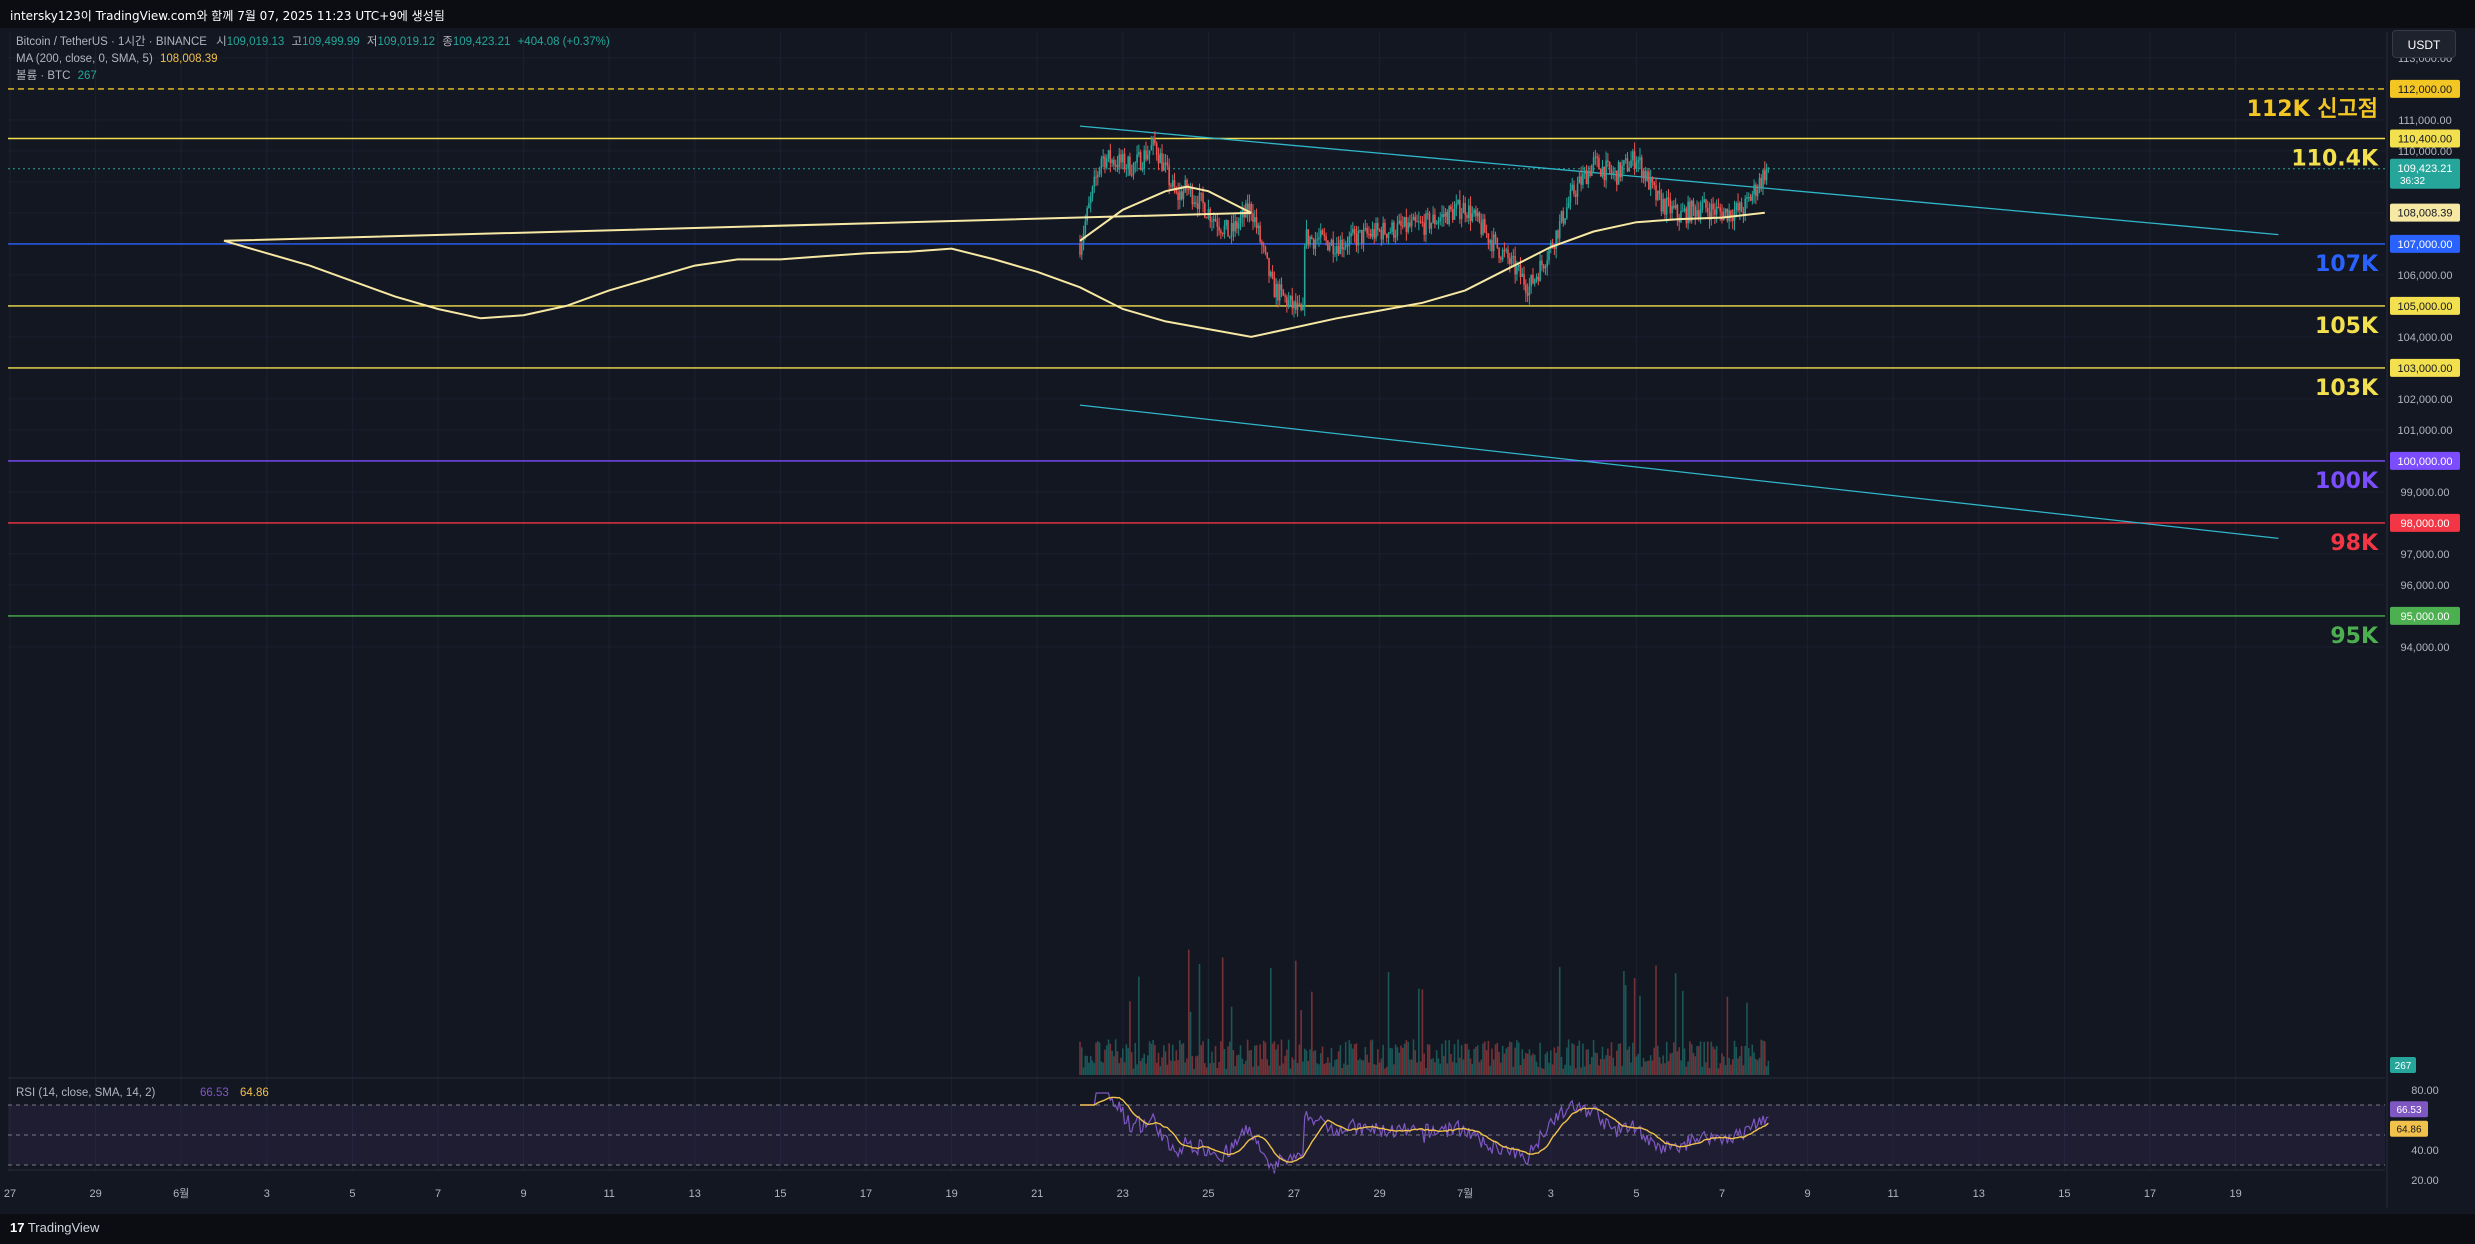 The width and height of the screenshot is (2475, 1244). Describe the element at coordinates (313, 59) in the screenshot. I see `ma-row: MA (200, close, 0, SMA, 5) 108,008.39` at that location.